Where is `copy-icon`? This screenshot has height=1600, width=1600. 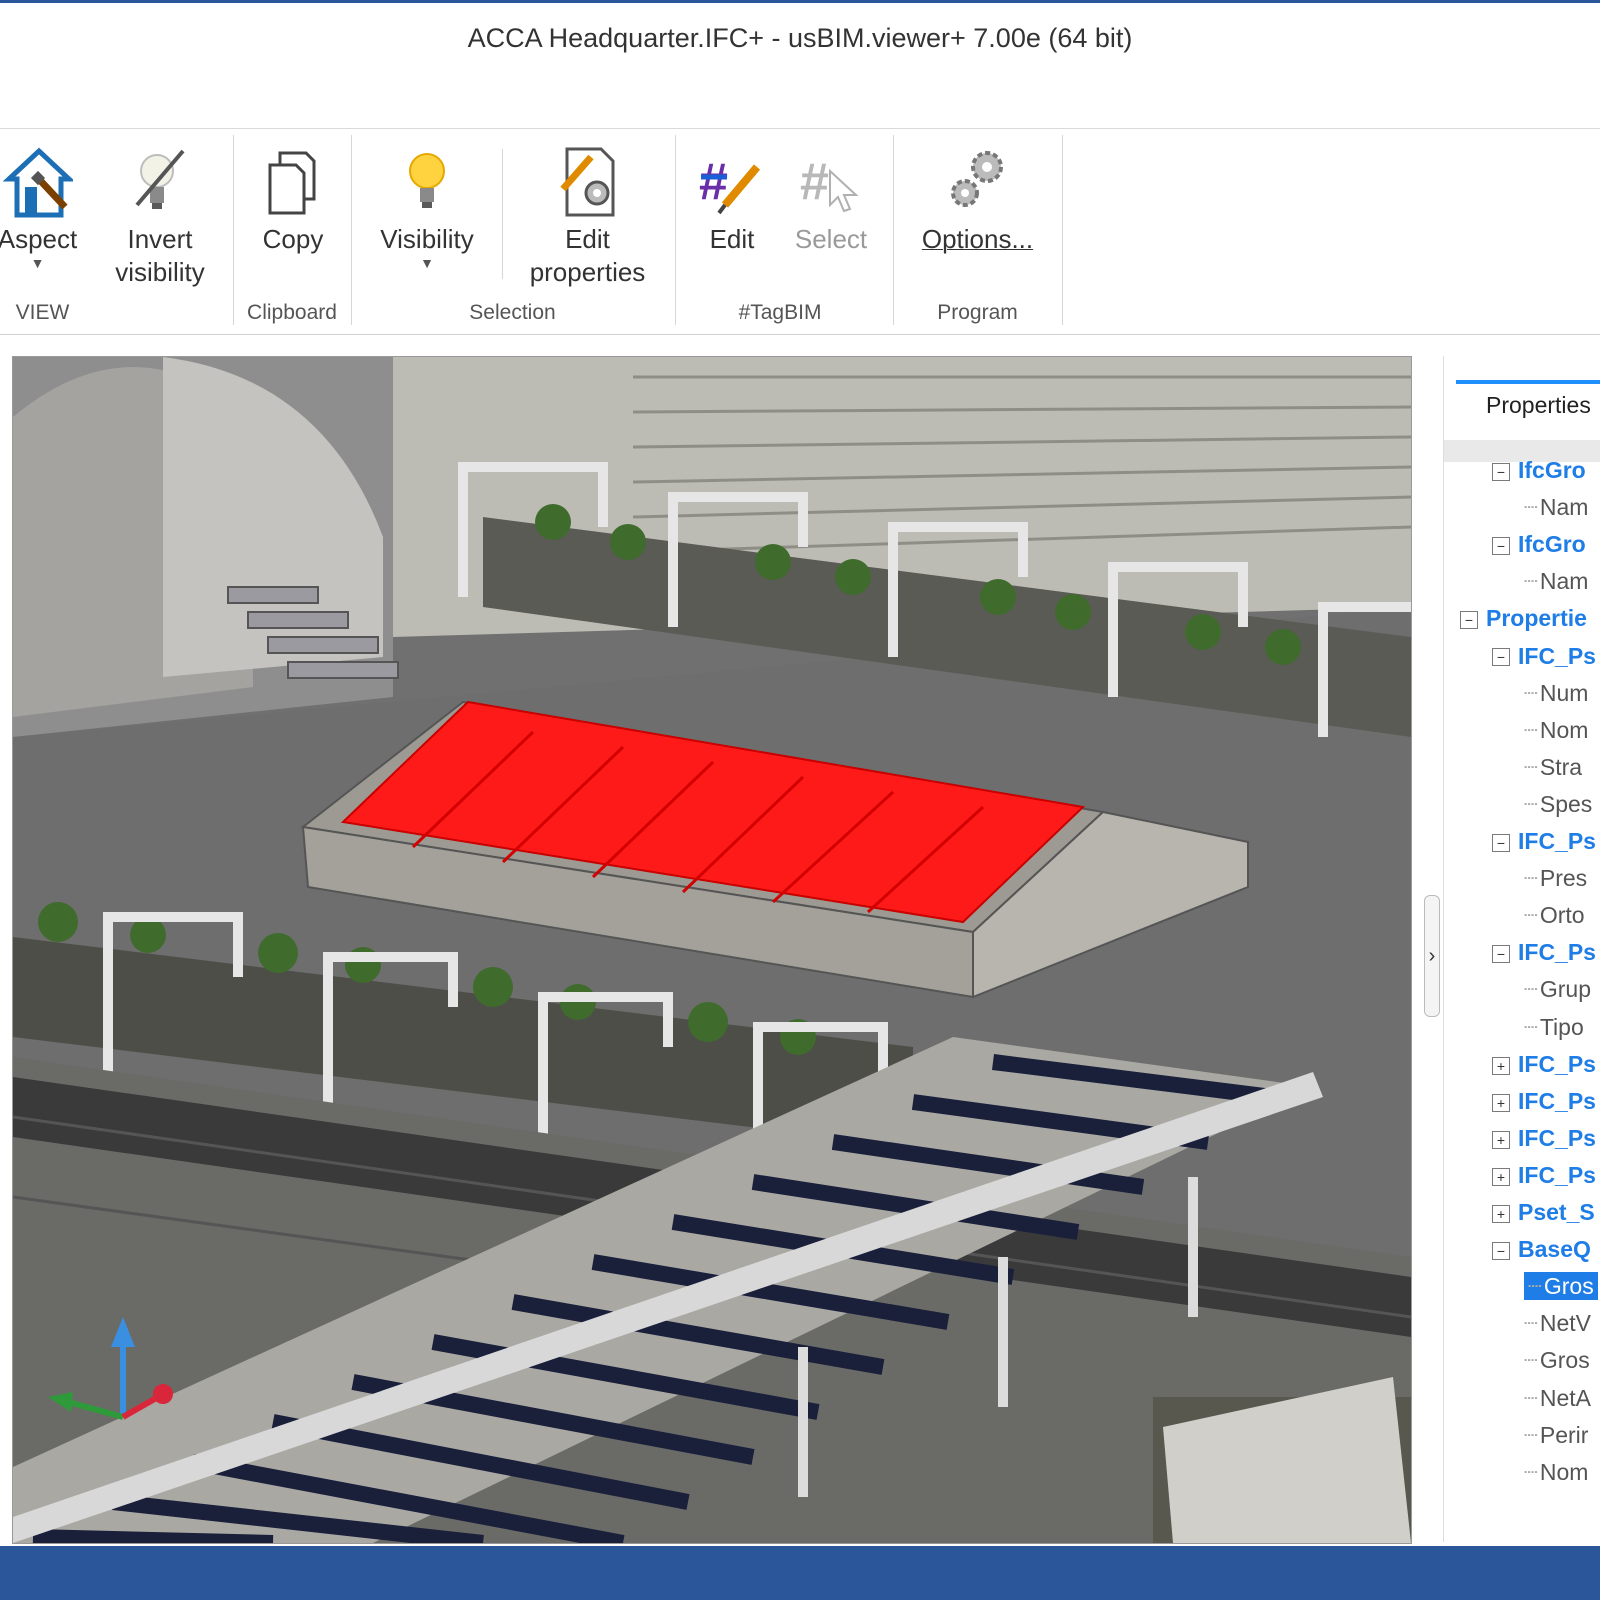 copy-icon is located at coordinates (292, 183).